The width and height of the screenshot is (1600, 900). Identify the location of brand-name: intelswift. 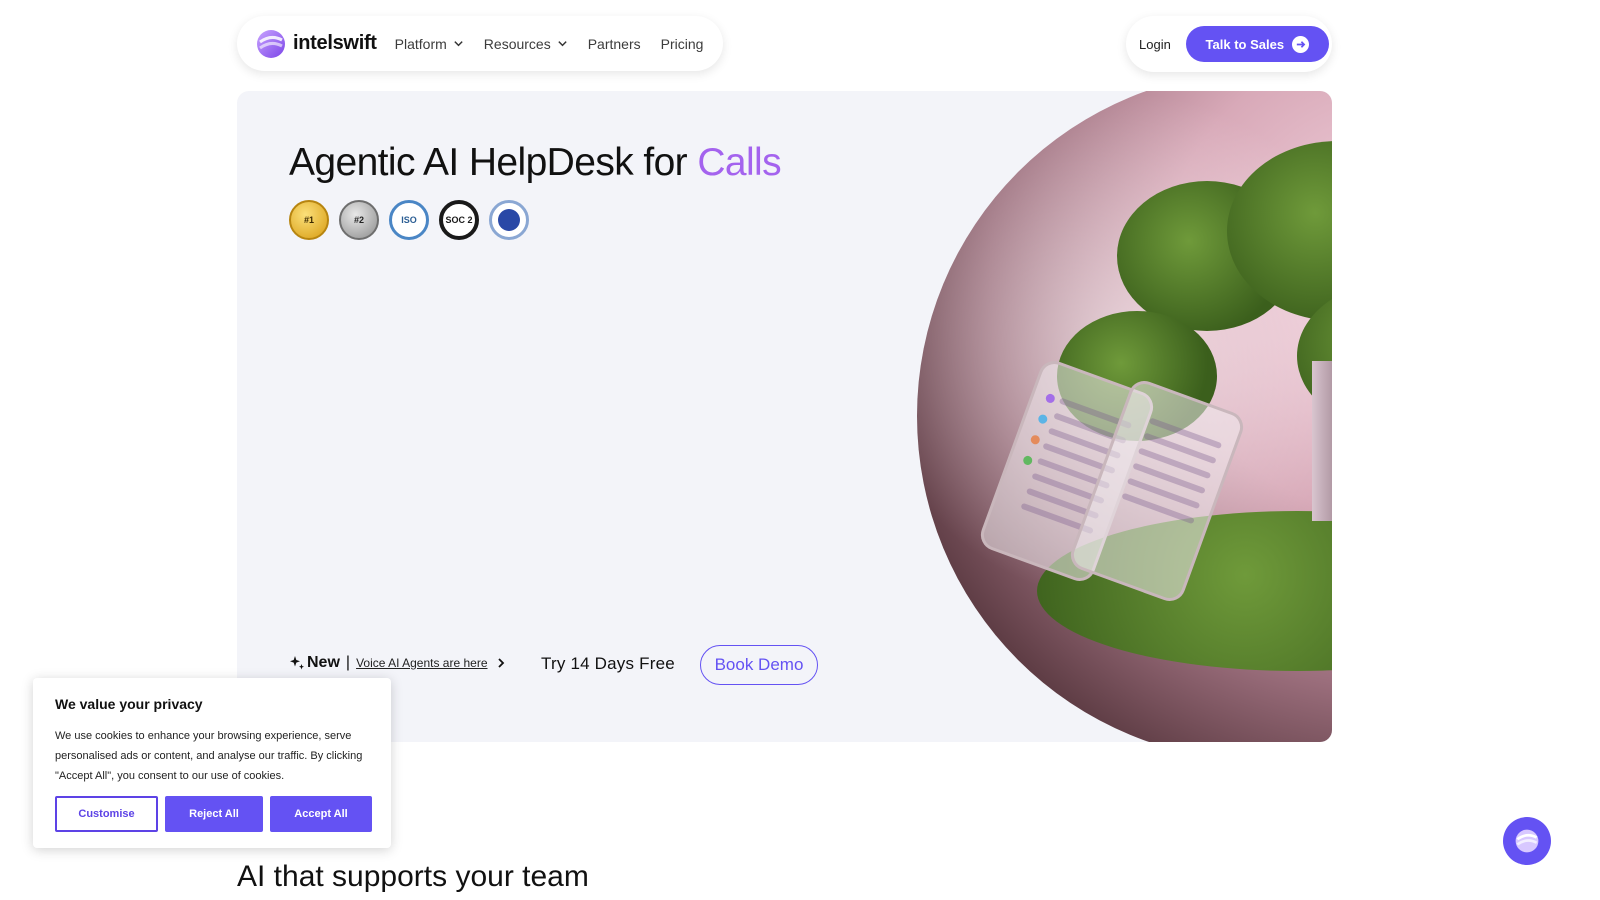
(335, 43).